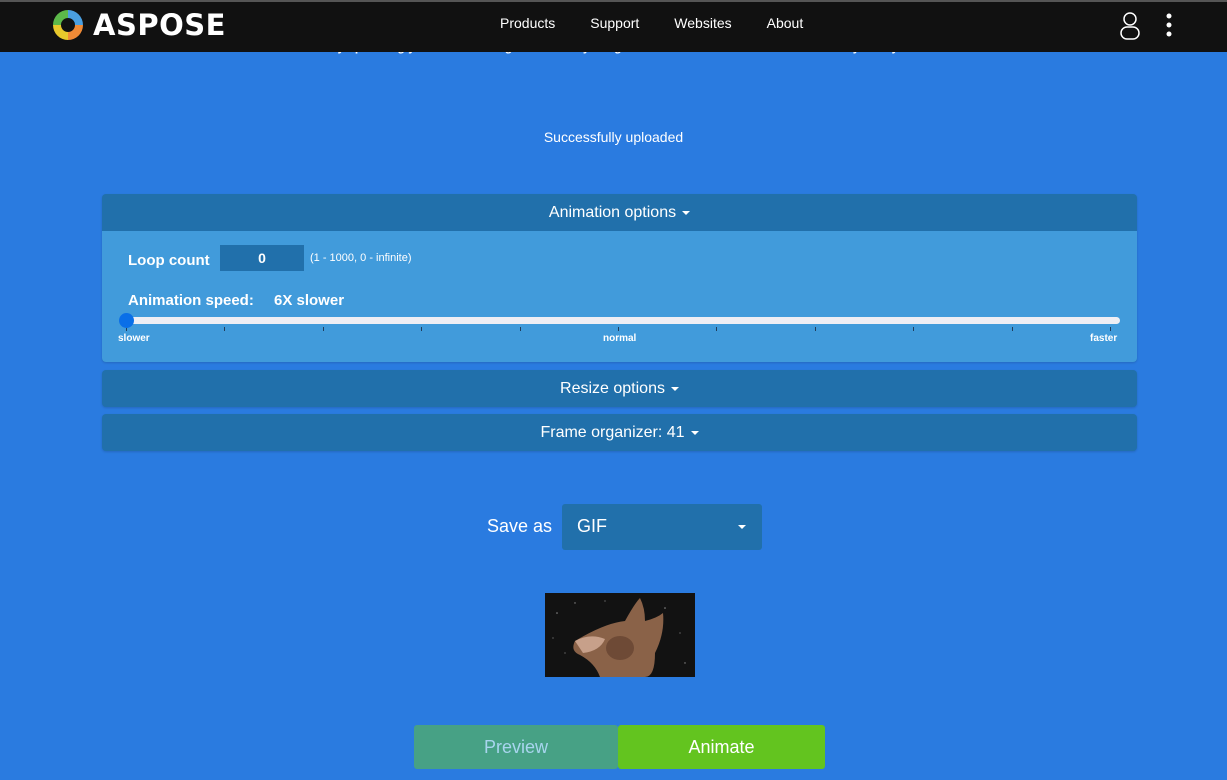  I want to click on animate-button: Animate, so click(721, 747).